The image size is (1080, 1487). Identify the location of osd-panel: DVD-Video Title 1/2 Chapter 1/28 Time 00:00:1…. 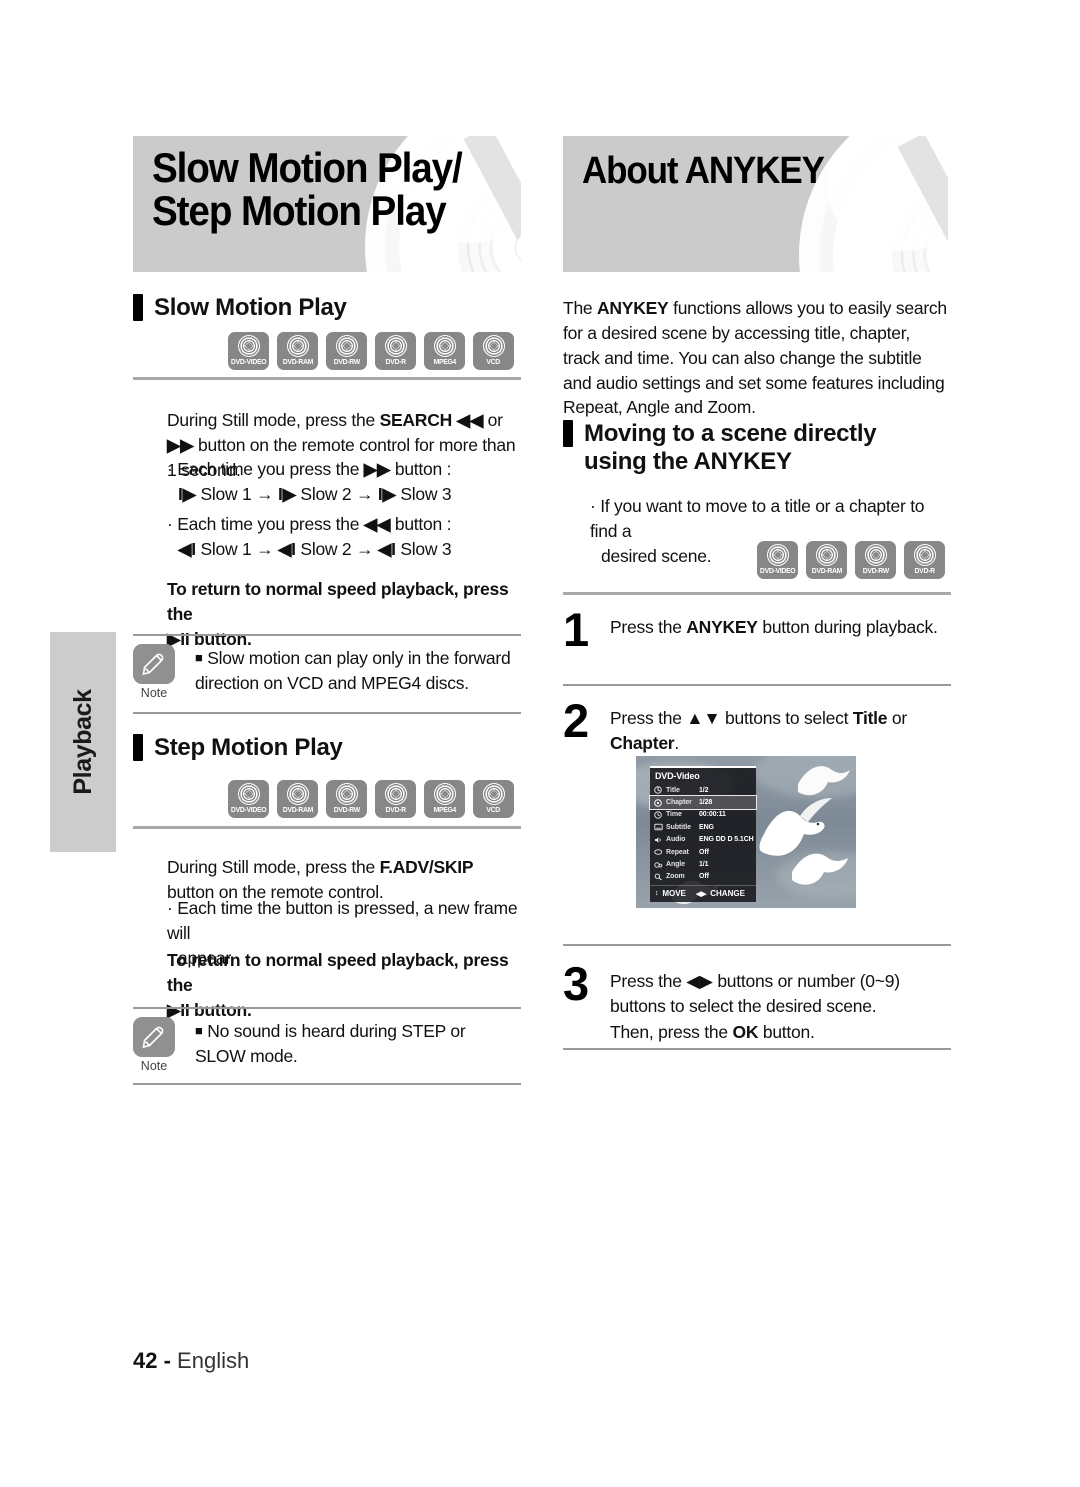
(703, 834).